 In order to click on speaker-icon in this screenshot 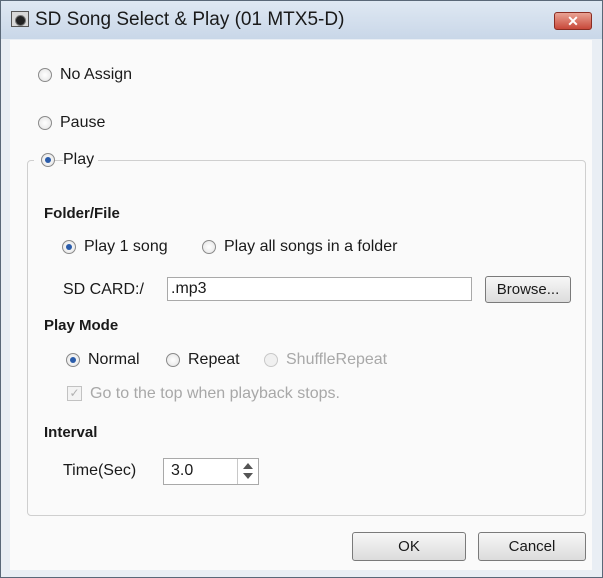, I will do `click(20, 19)`.